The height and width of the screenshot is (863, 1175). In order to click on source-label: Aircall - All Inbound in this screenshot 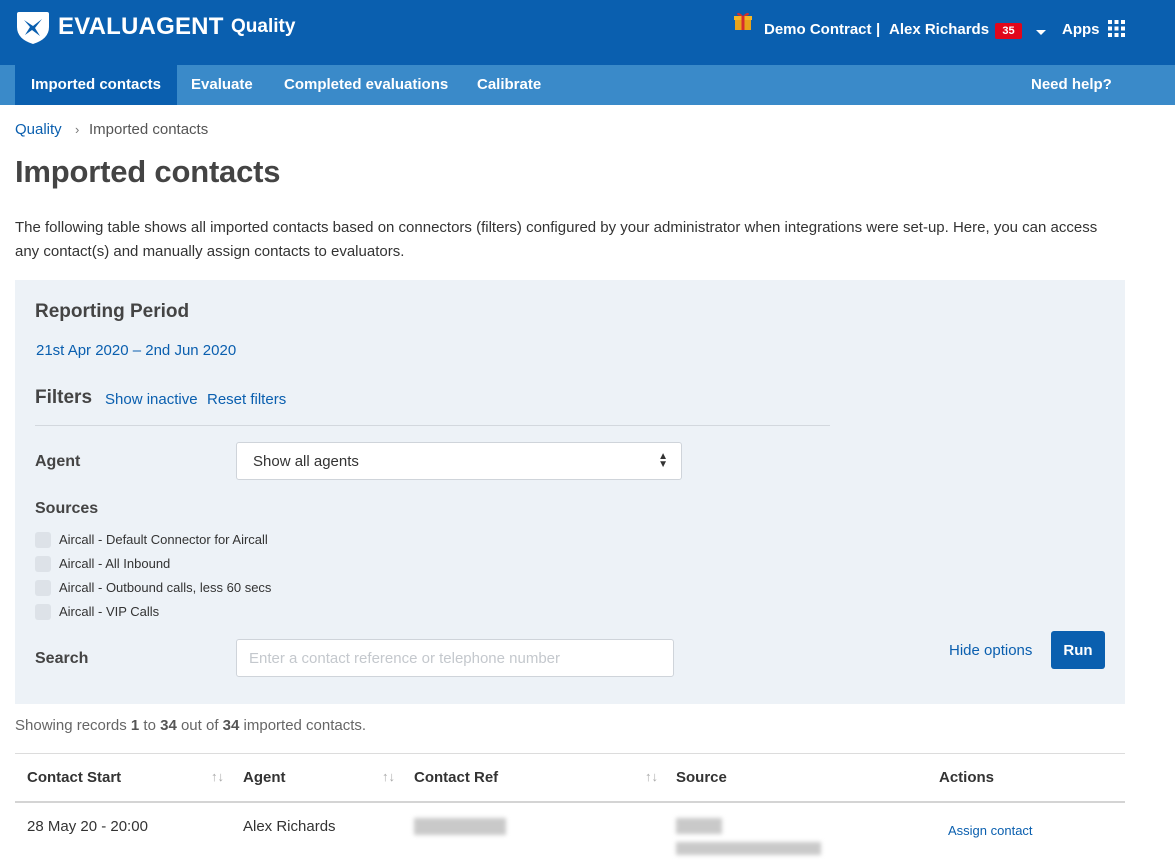, I will do `click(115, 563)`.